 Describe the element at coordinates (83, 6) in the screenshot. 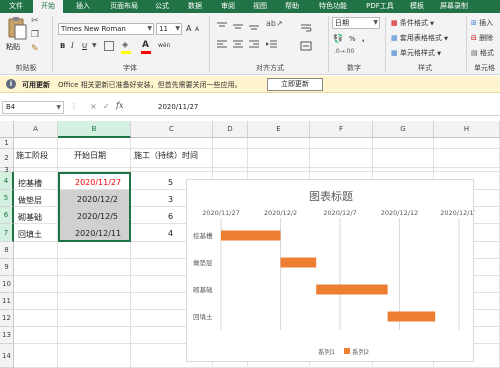

I see `ribbon-tab: 插入` at that location.